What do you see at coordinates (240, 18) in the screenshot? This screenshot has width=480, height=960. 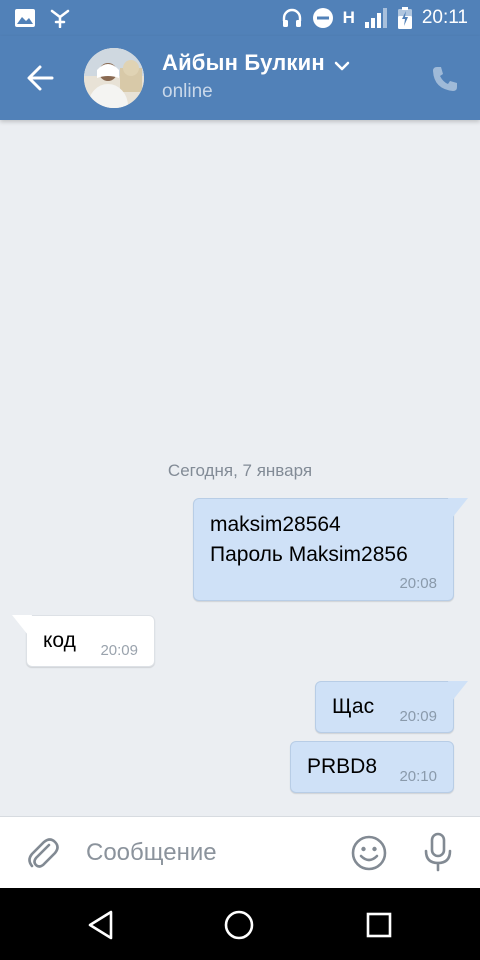 I see `status-bar: H 20:11` at bounding box center [240, 18].